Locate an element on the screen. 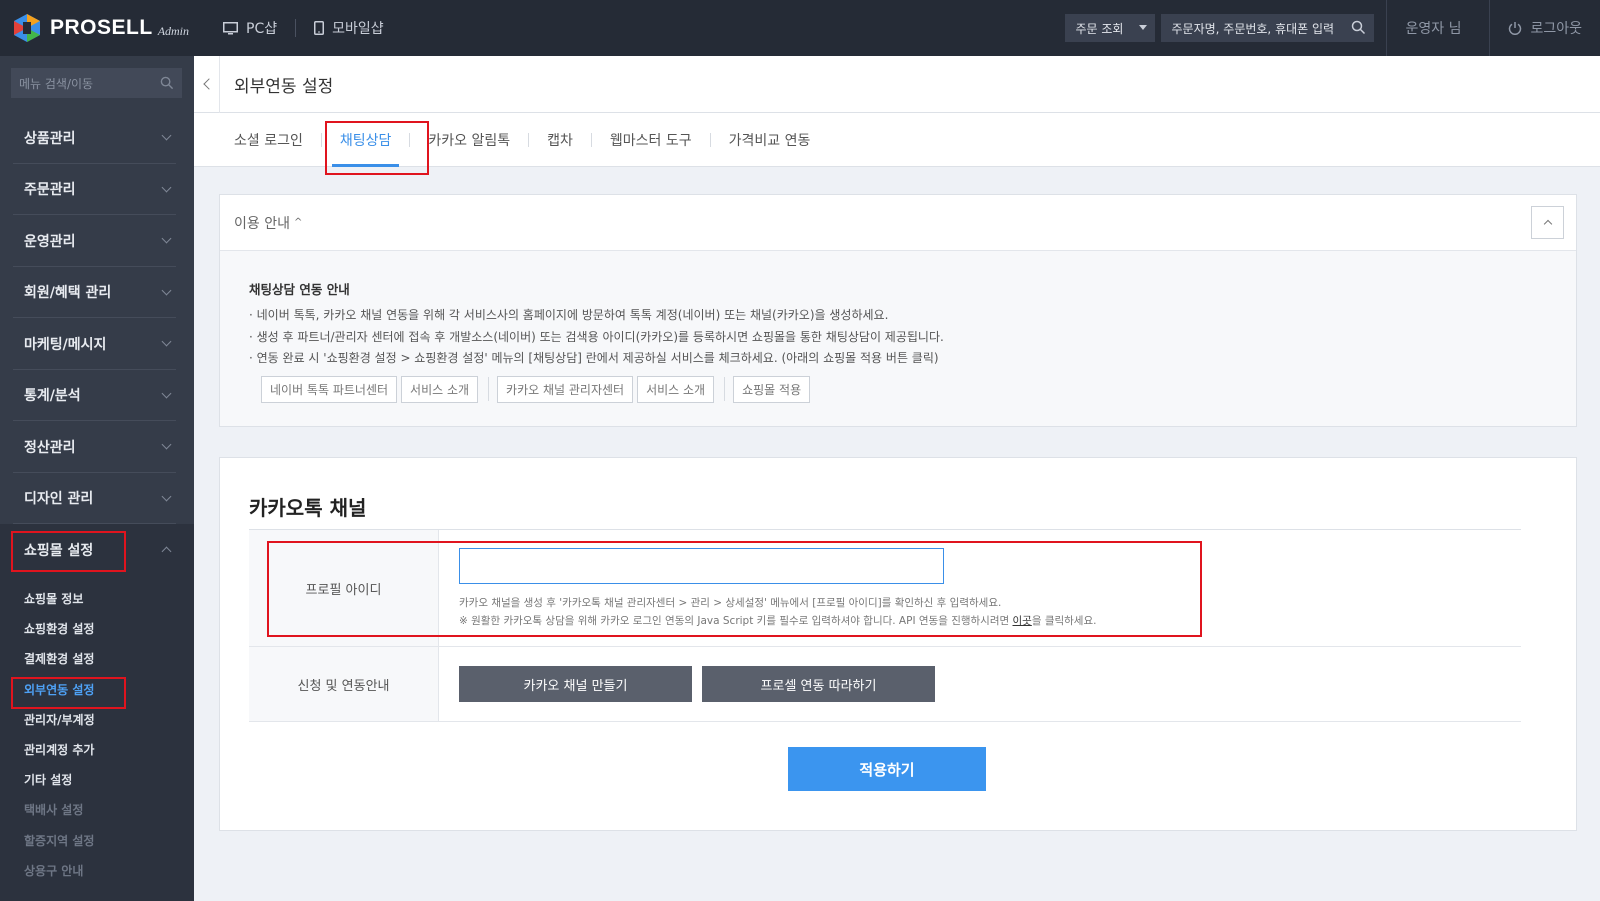 Image resolution: width=1600 pixels, height=901 pixels. profile-id-label: 프로필 아이디 is located at coordinates (344, 588).